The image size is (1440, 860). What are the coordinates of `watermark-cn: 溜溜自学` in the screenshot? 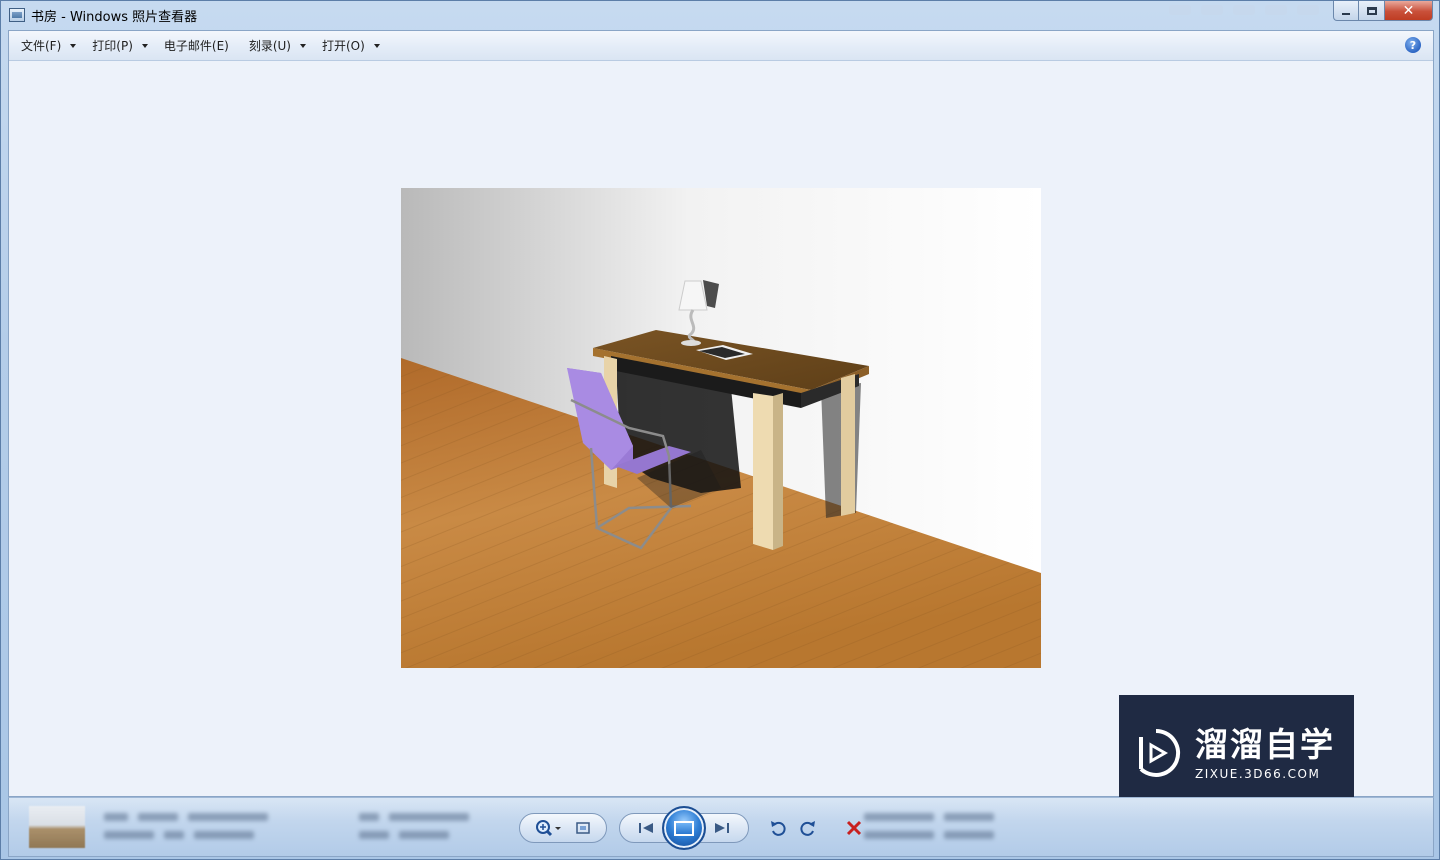 It's located at (1265, 744).